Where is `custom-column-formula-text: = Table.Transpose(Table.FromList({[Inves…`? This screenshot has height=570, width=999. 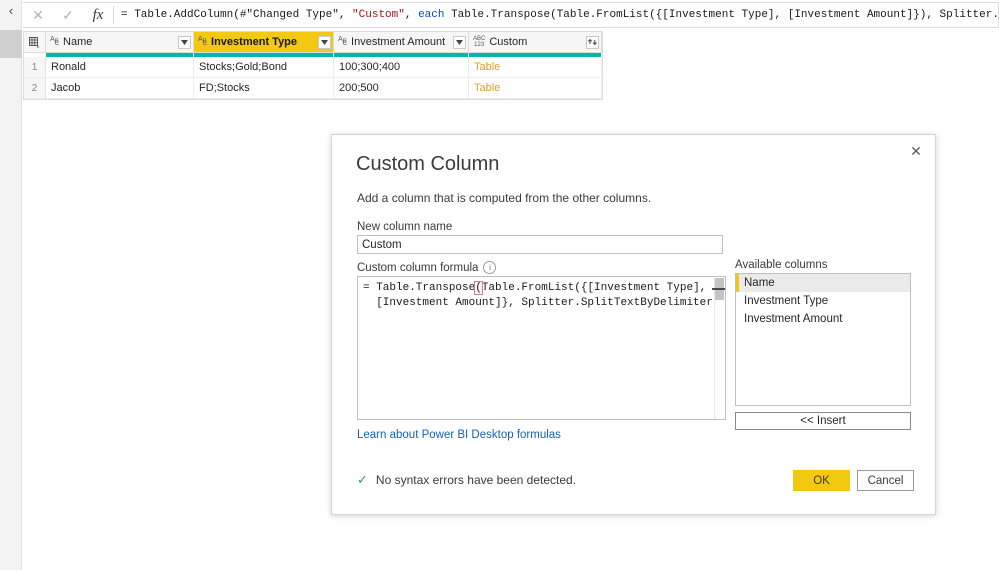
custom-column-formula-text: = Table.Transpose(Table.FromList({[Inves… is located at coordinates (541, 296).